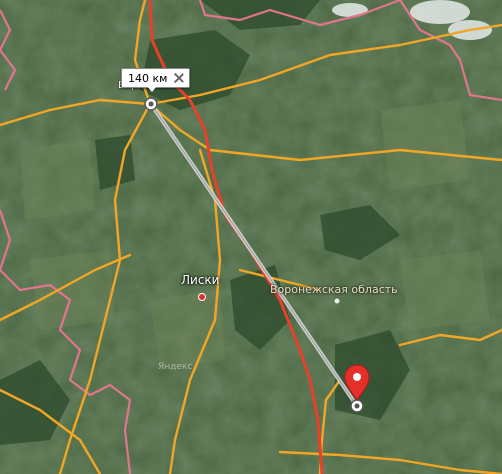  Describe the element at coordinates (175, 367) in the screenshot. I see `map-watermark: Яндекс` at that location.